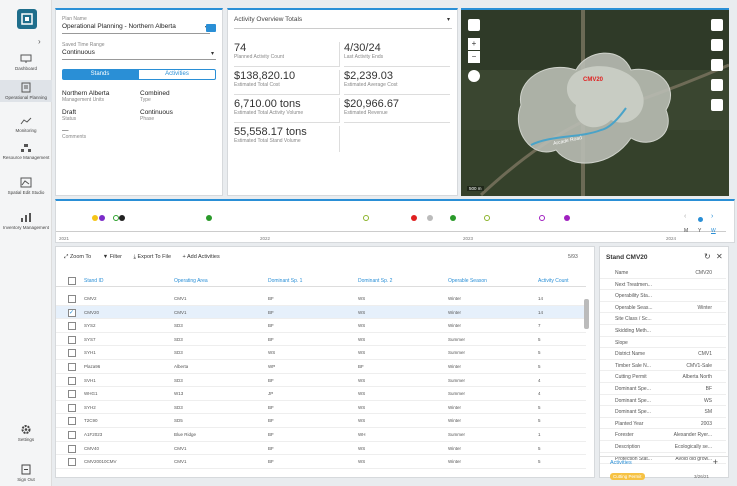 The height and width of the screenshot is (486, 737). I want to click on folder-icon, so click(211, 28).